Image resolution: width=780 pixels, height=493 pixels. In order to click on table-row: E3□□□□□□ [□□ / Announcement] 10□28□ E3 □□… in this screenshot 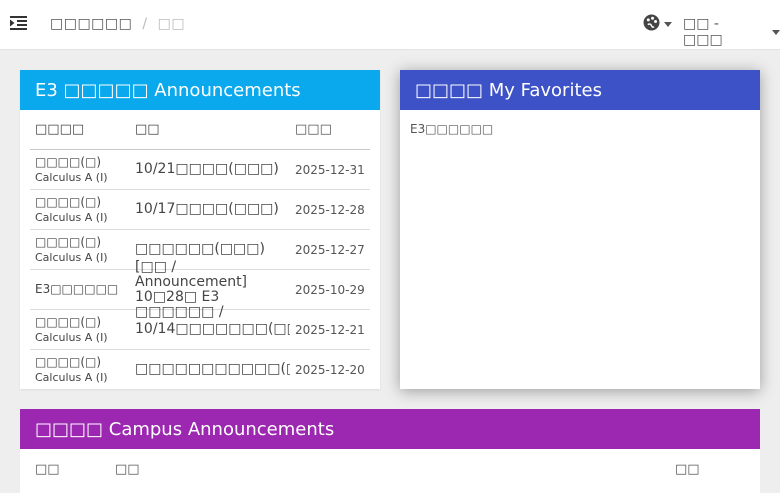, I will do `click(200, 289)`.